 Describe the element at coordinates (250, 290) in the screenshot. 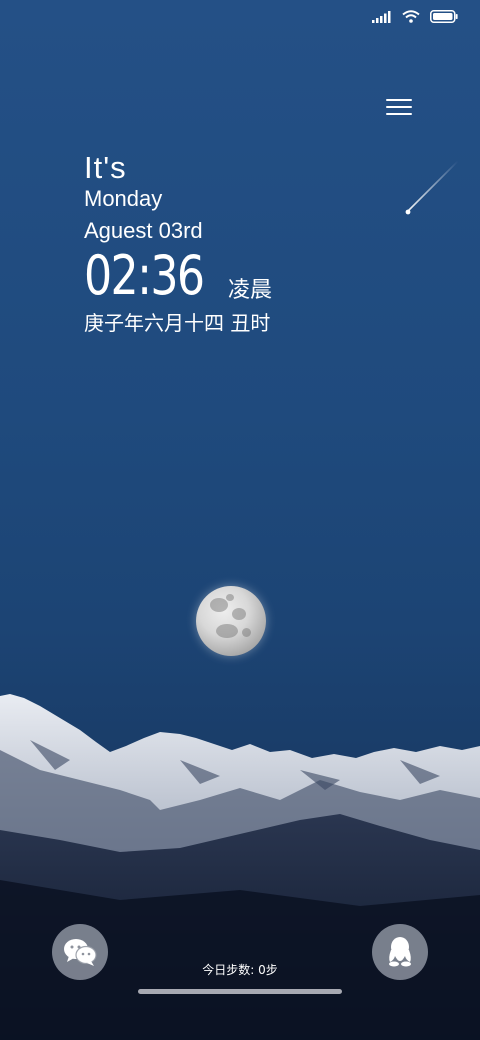

I see `time-period: 凌晨` at that location.